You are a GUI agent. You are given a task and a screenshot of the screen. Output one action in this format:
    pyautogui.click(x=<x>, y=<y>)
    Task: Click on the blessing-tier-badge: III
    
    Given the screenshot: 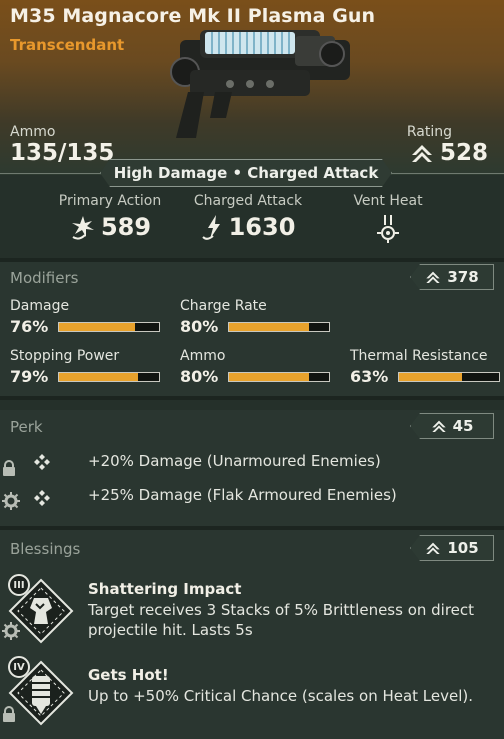 What is the action you would take?
    pyautogui.click(x=19, y=585)
    